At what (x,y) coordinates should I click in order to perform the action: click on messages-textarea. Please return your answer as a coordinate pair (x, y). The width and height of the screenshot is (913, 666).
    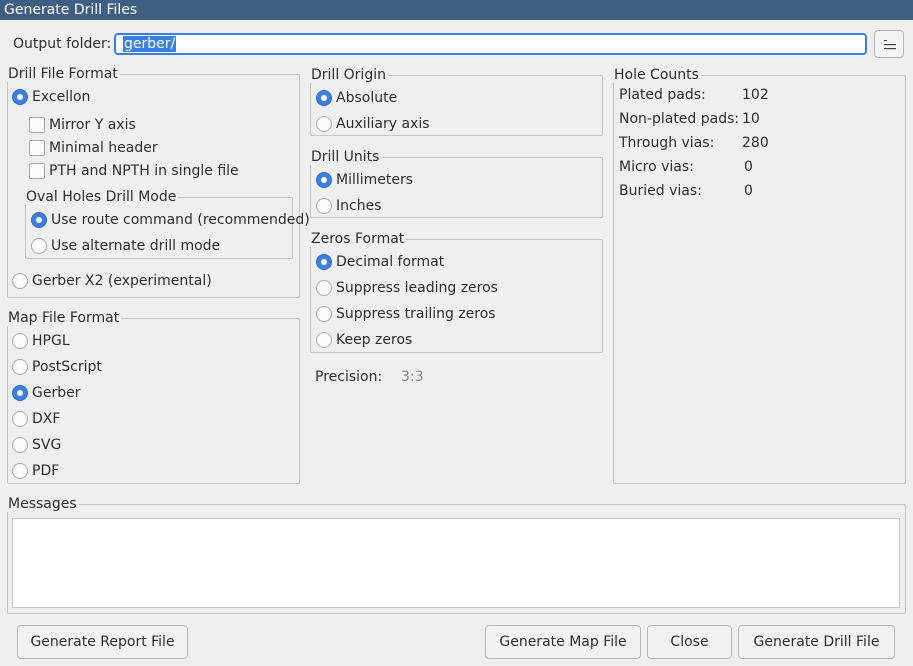
    Looking at the image, I should click on (456, 563).